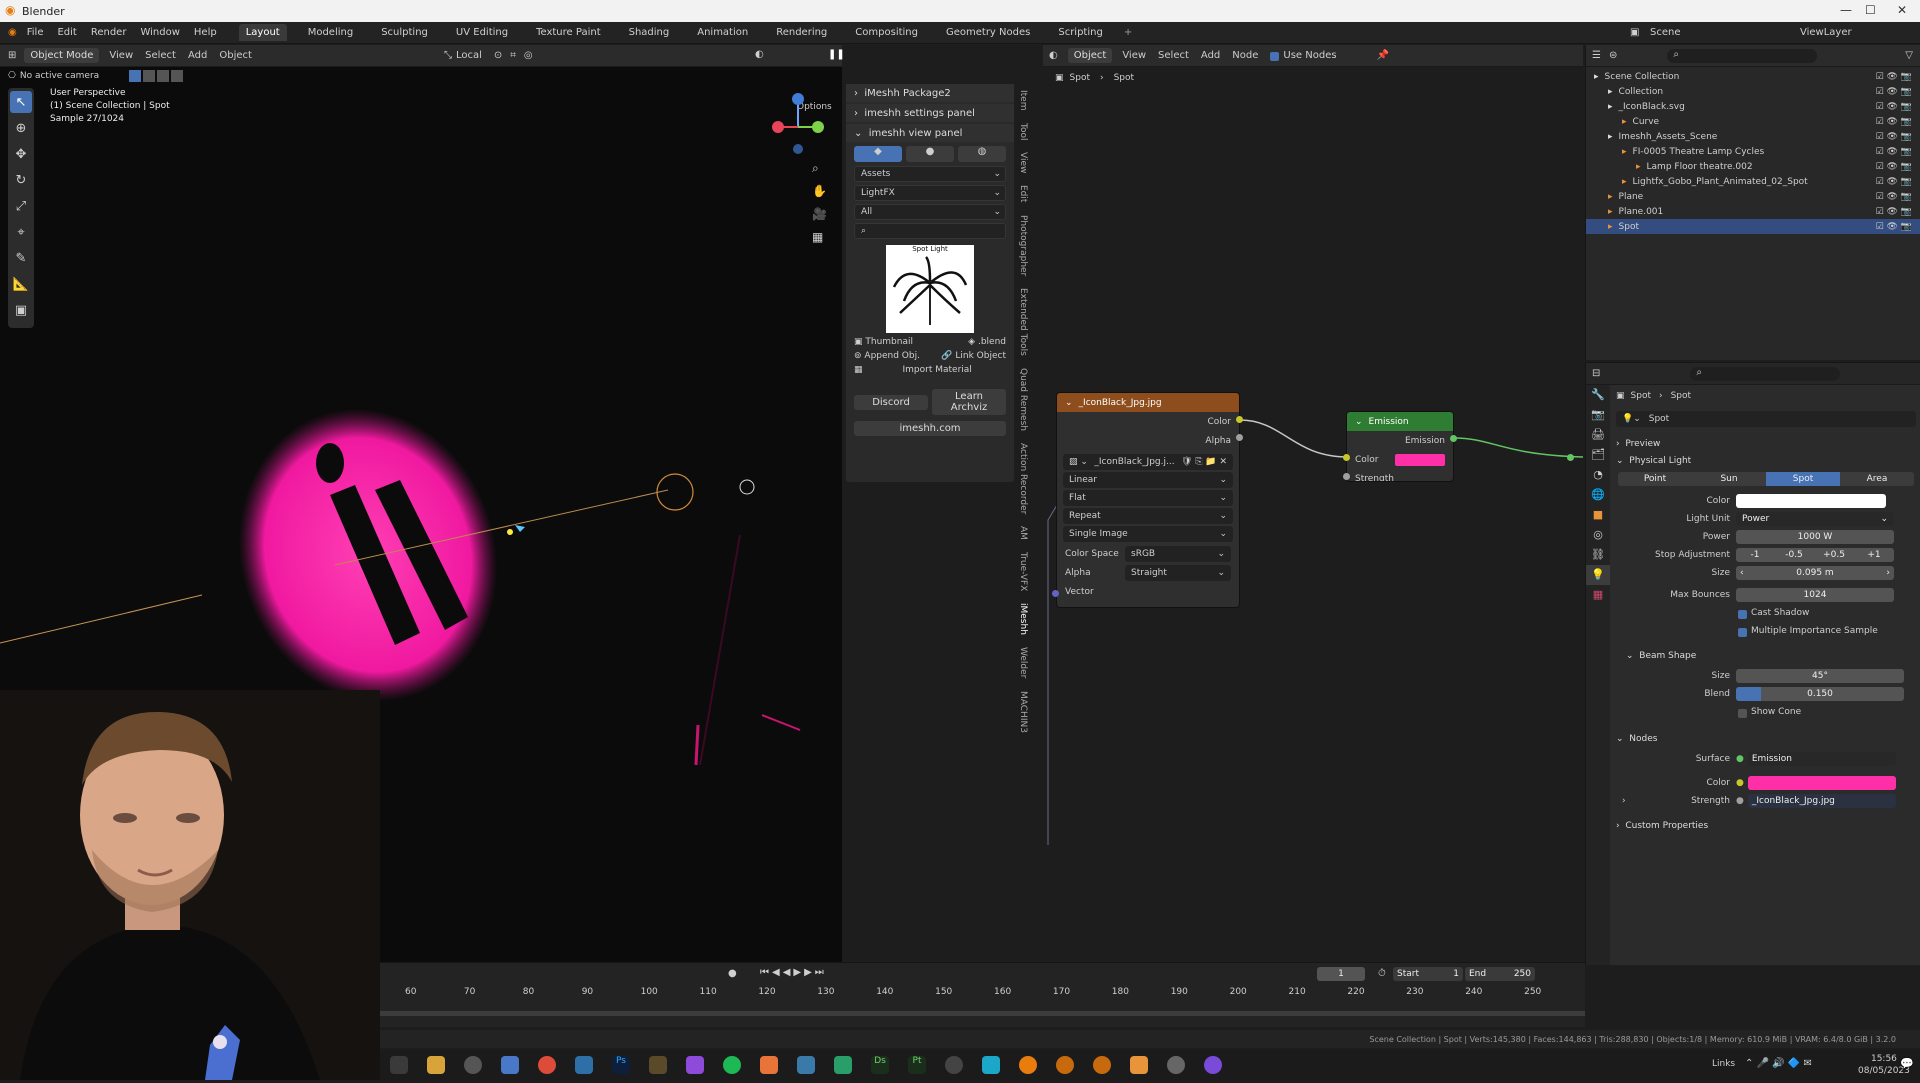 The image size is (1920, 1083). I want to click on light-datablock-selector: 💡⌄ Spot, so click(1766, 419).